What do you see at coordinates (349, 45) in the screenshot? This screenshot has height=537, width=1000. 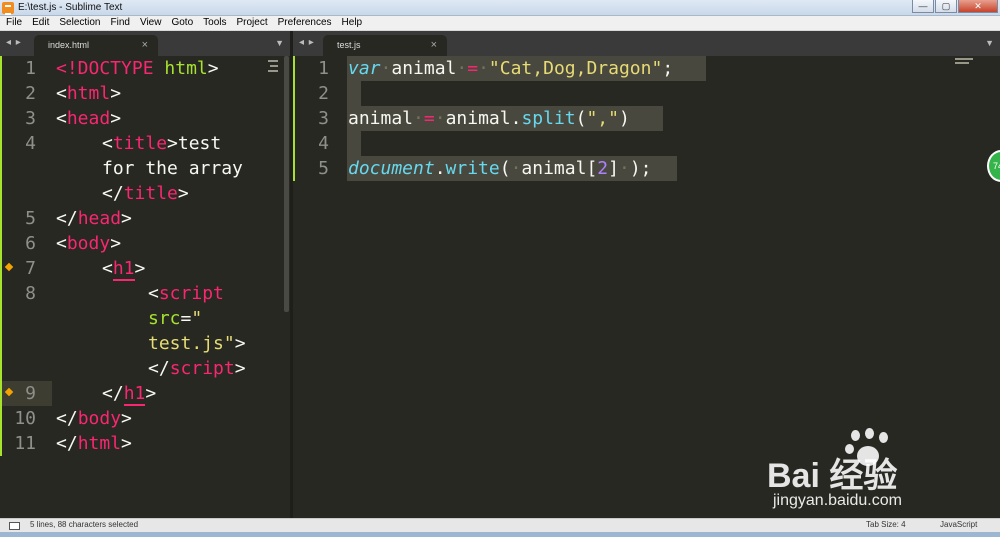 I see `tab-label: test.js` at bounding box center [349, 45].